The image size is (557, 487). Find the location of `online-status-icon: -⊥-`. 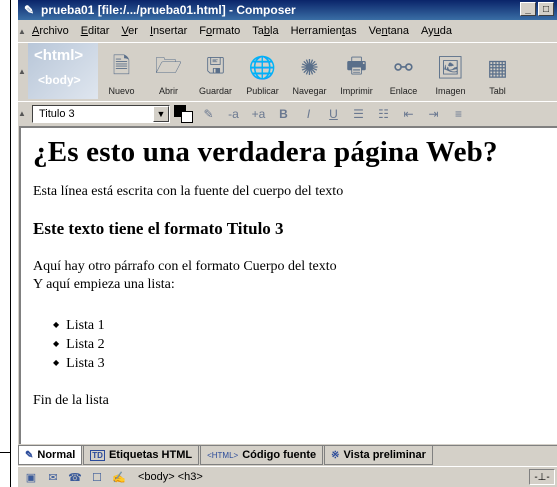

online-status-icon: -⊥- is located at coordinates (542, 477).